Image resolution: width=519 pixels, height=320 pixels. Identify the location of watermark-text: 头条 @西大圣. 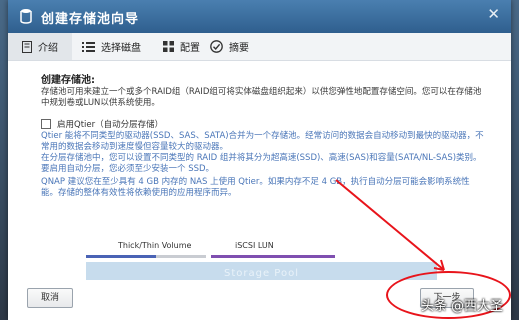
(461, 306).